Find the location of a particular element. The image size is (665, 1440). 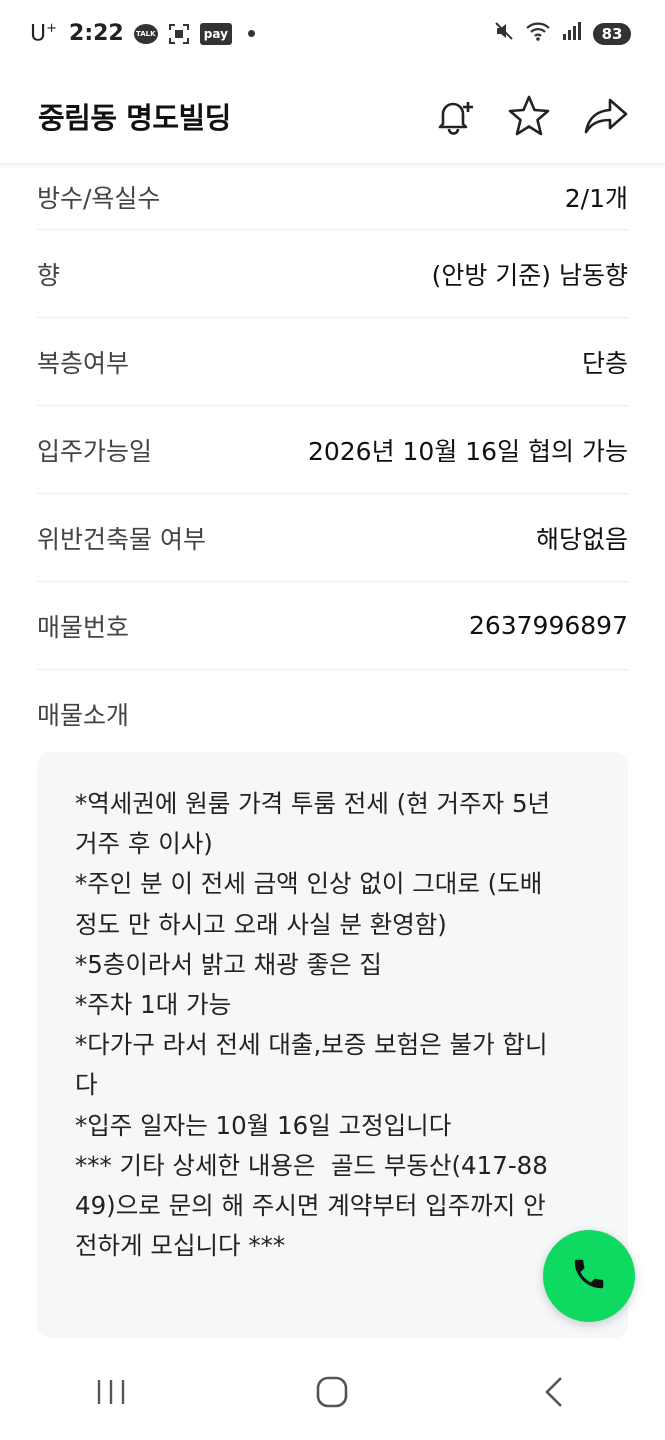

description-line: 49)으로 문의 해 주시면 계약부터 입주까지 안 is located at coordinates (310, 1206).